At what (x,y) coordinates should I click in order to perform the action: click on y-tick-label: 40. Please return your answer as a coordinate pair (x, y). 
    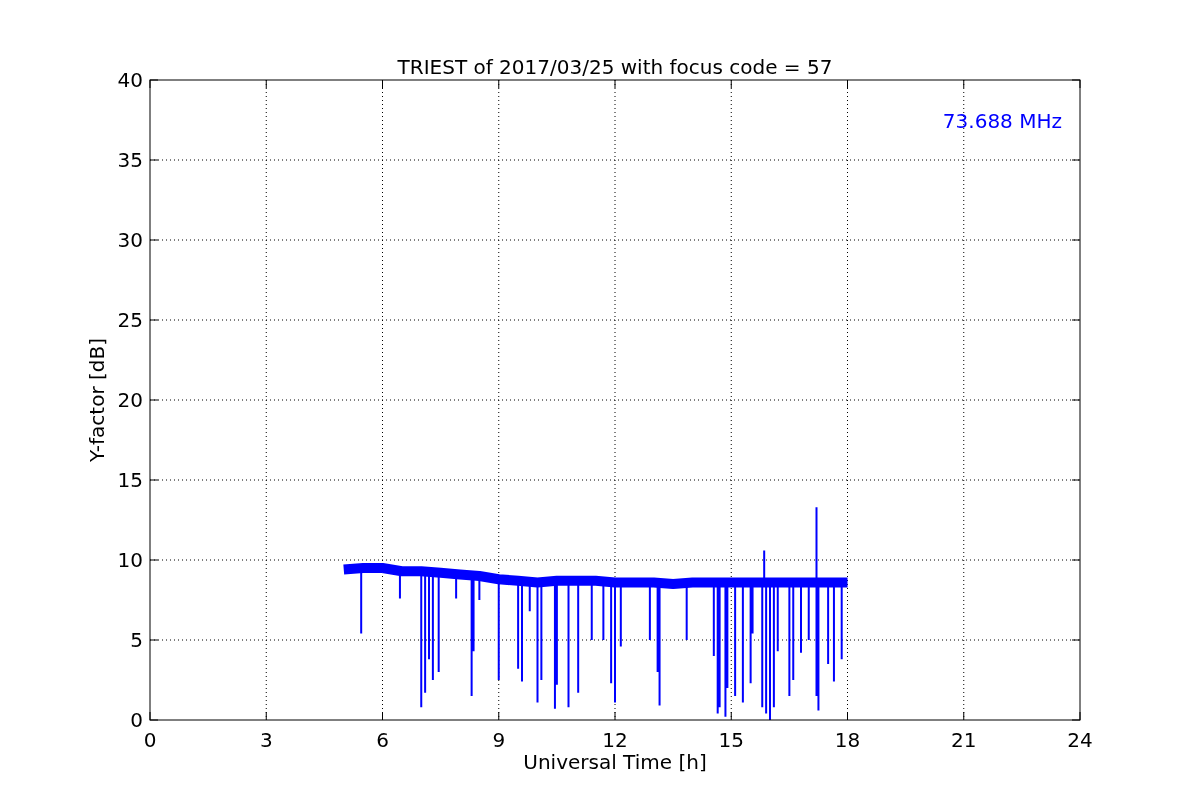
    Looking at the image, I should click on (130, 80).